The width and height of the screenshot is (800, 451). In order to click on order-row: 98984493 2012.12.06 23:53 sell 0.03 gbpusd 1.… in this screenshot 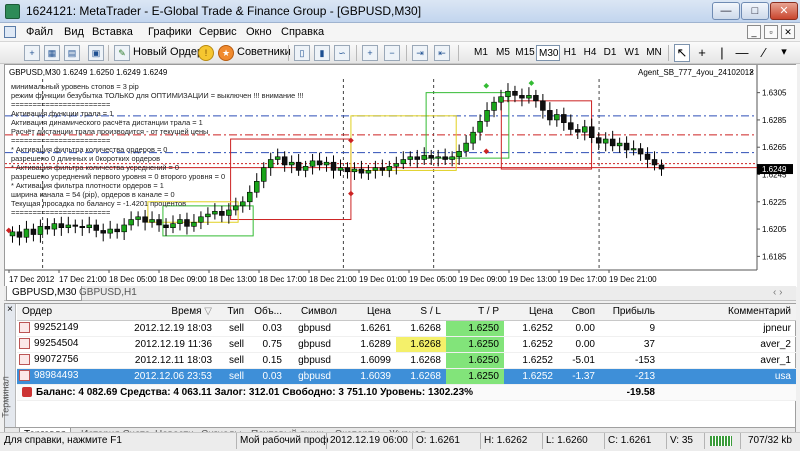, I will do `click(406, 376)`.